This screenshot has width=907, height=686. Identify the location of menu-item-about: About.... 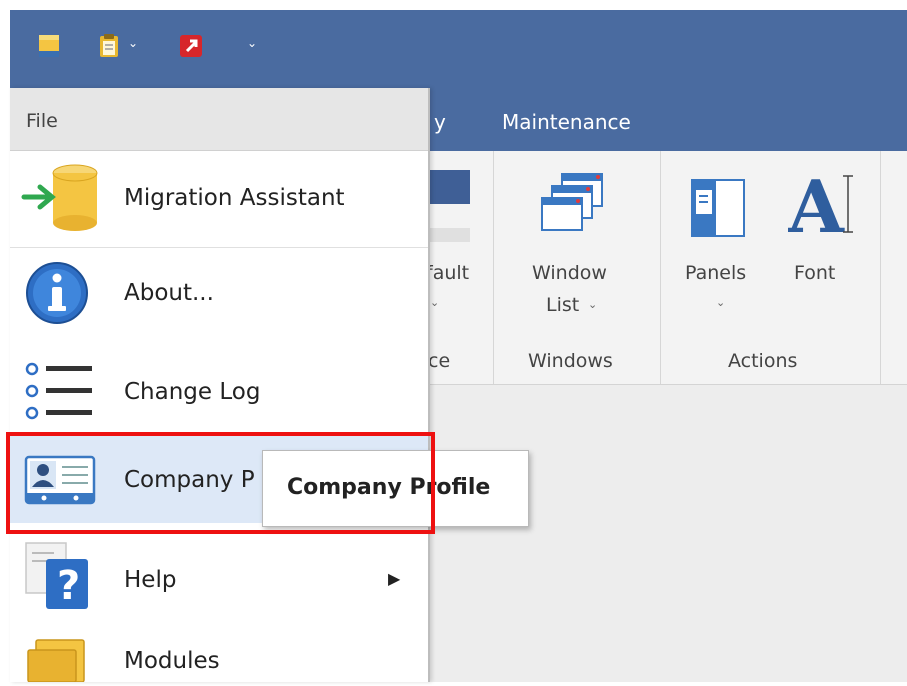
(219, 293).